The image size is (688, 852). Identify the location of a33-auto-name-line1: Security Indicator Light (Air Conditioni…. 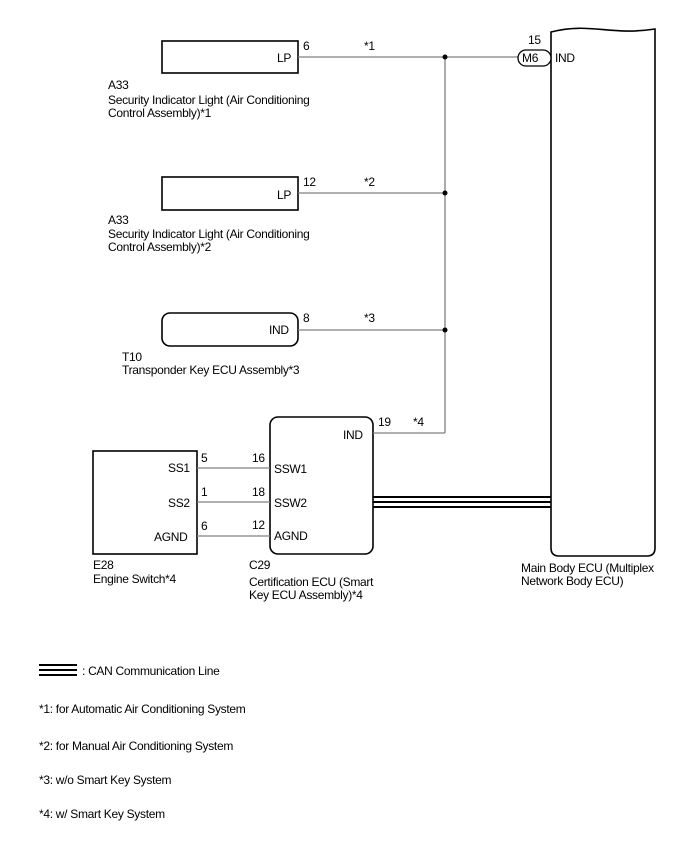
(209, 100).